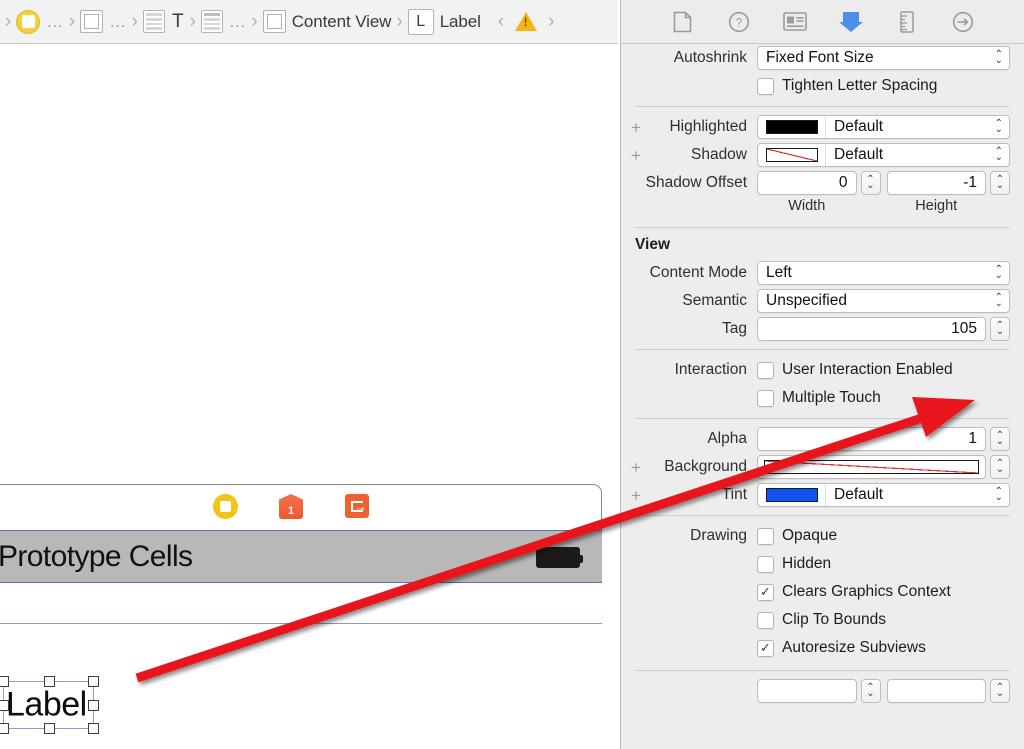 The width and height of the screenshot is (1024, 749). Describe the element at coordinates (93, 681) in the screenshot. I see `resize-handle-top-right` at that location.